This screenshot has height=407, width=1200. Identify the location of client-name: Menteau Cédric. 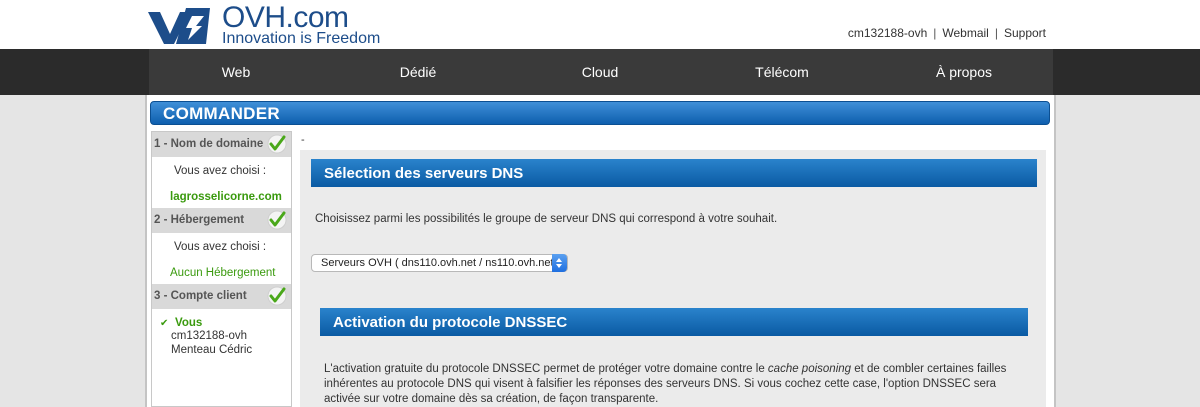
(212, 350).